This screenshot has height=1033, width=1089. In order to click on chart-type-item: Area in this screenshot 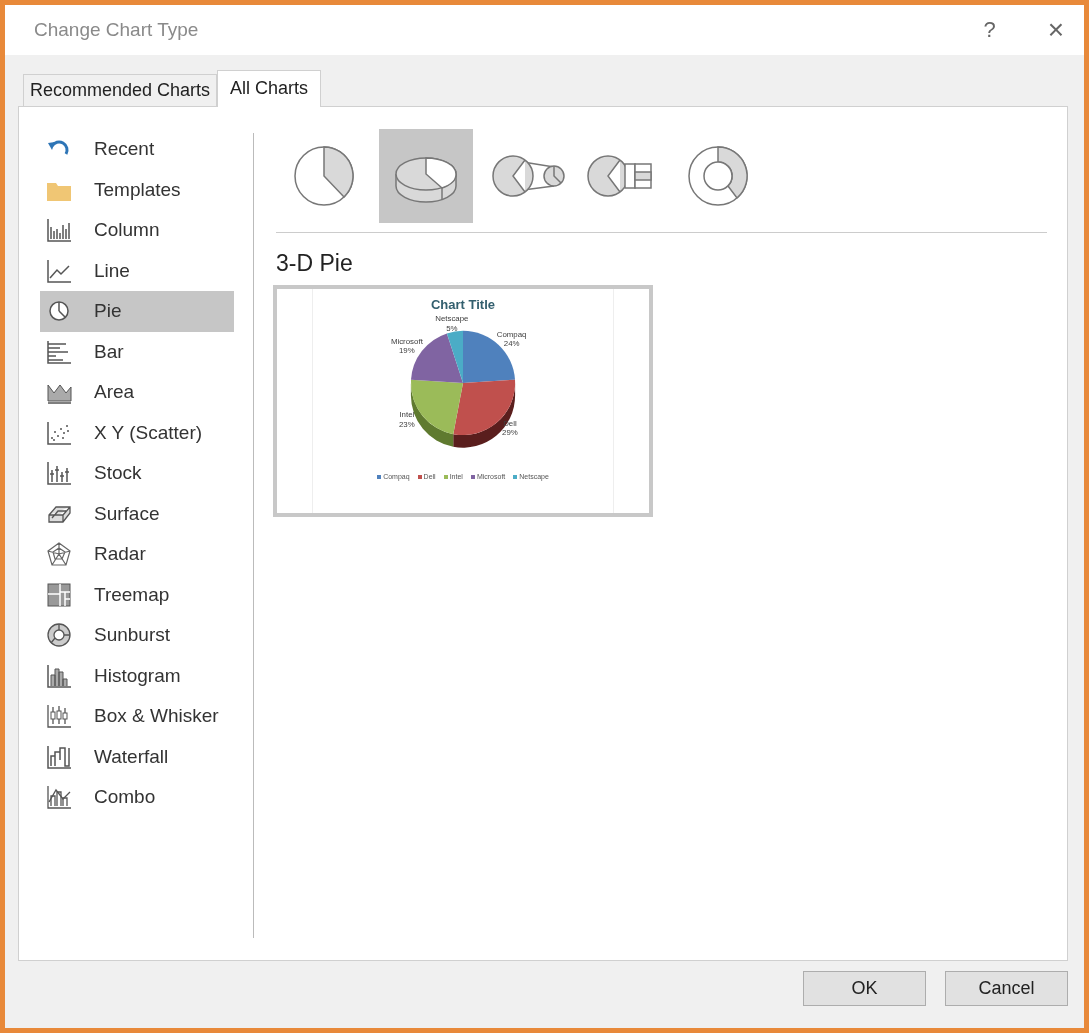, I will do `click(137, 392)`.